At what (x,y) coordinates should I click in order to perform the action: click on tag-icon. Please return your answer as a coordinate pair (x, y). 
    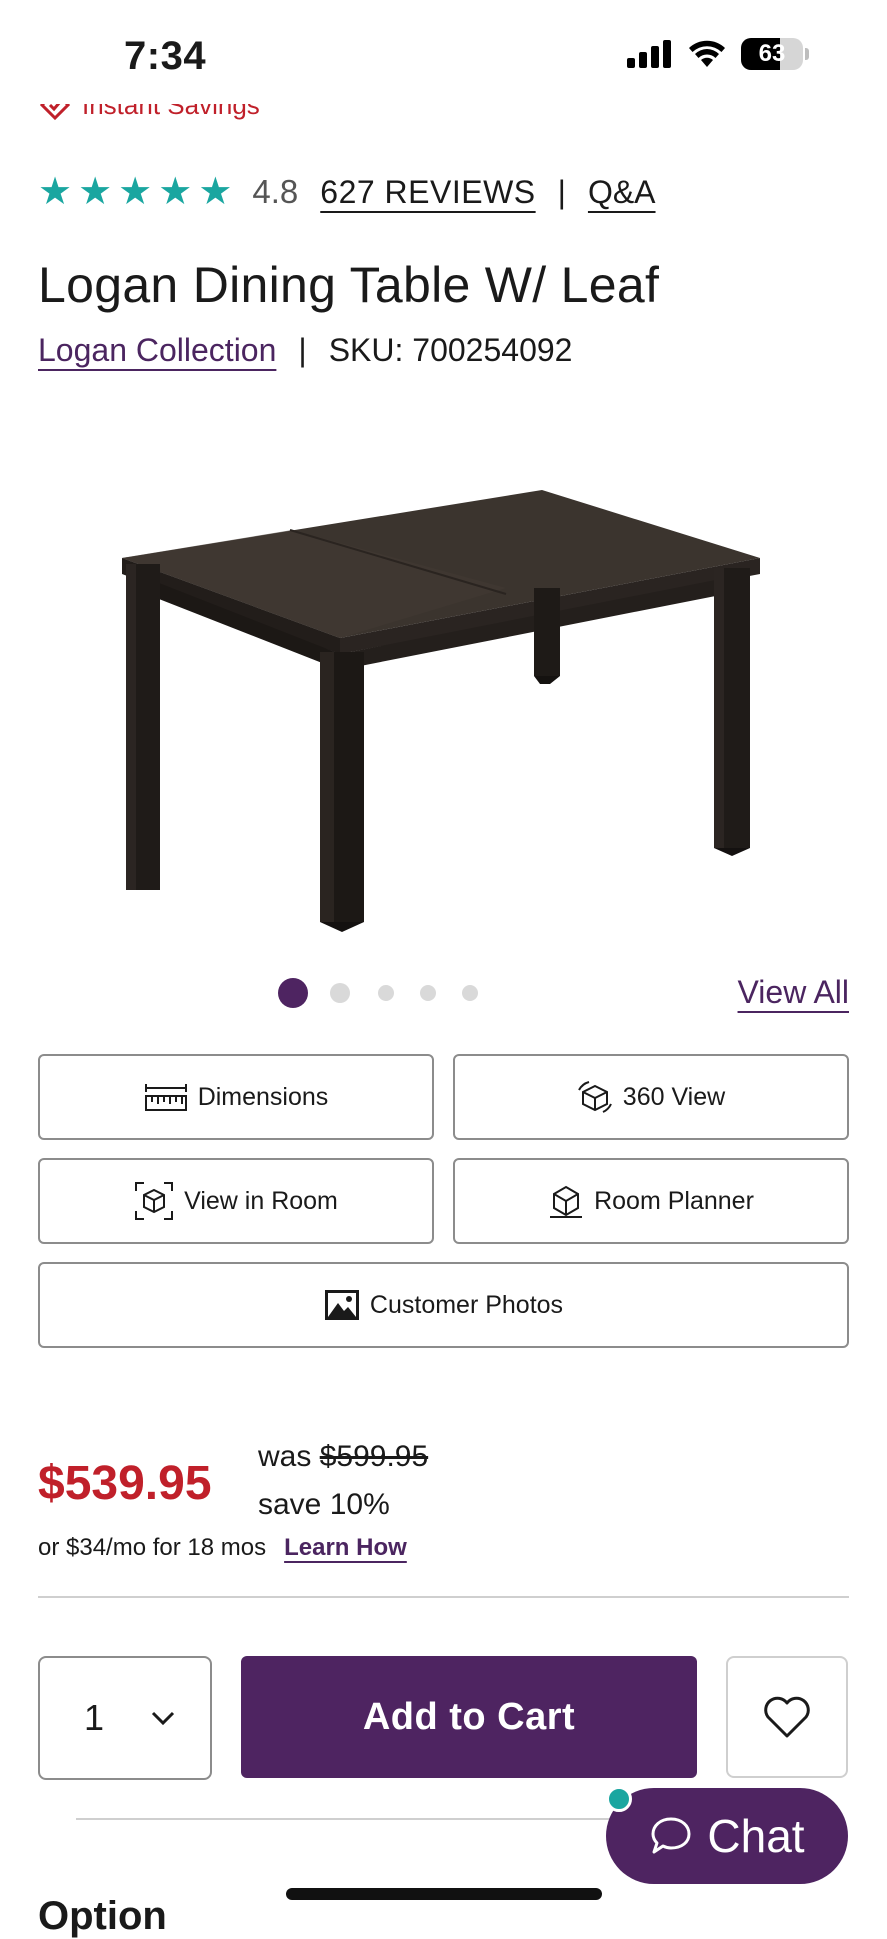
    Looking at the image, I should click on (55, 112).